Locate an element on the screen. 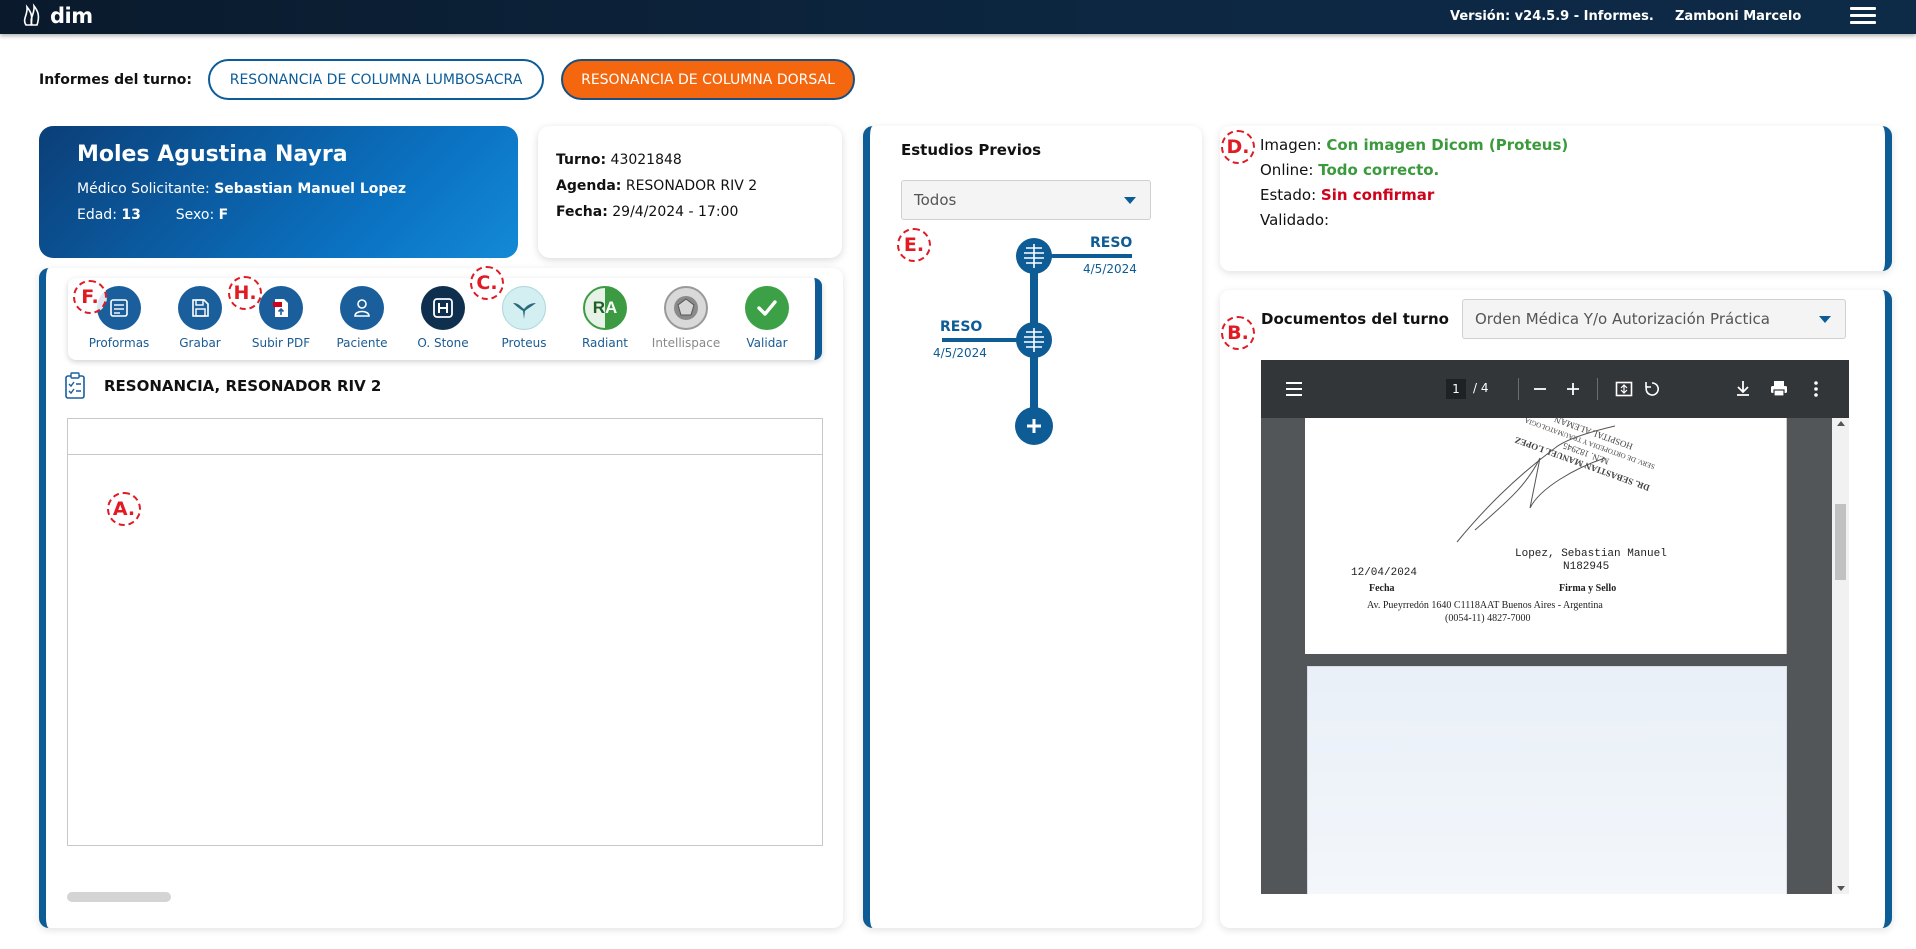  image-status: Imagen: Con imagen Dicom (Proteus) is located at coordinates (1414, 145).